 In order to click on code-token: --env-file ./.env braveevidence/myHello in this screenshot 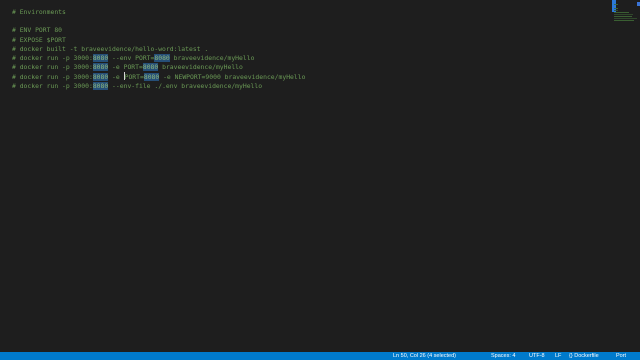, I will do `click(185, 85)`.